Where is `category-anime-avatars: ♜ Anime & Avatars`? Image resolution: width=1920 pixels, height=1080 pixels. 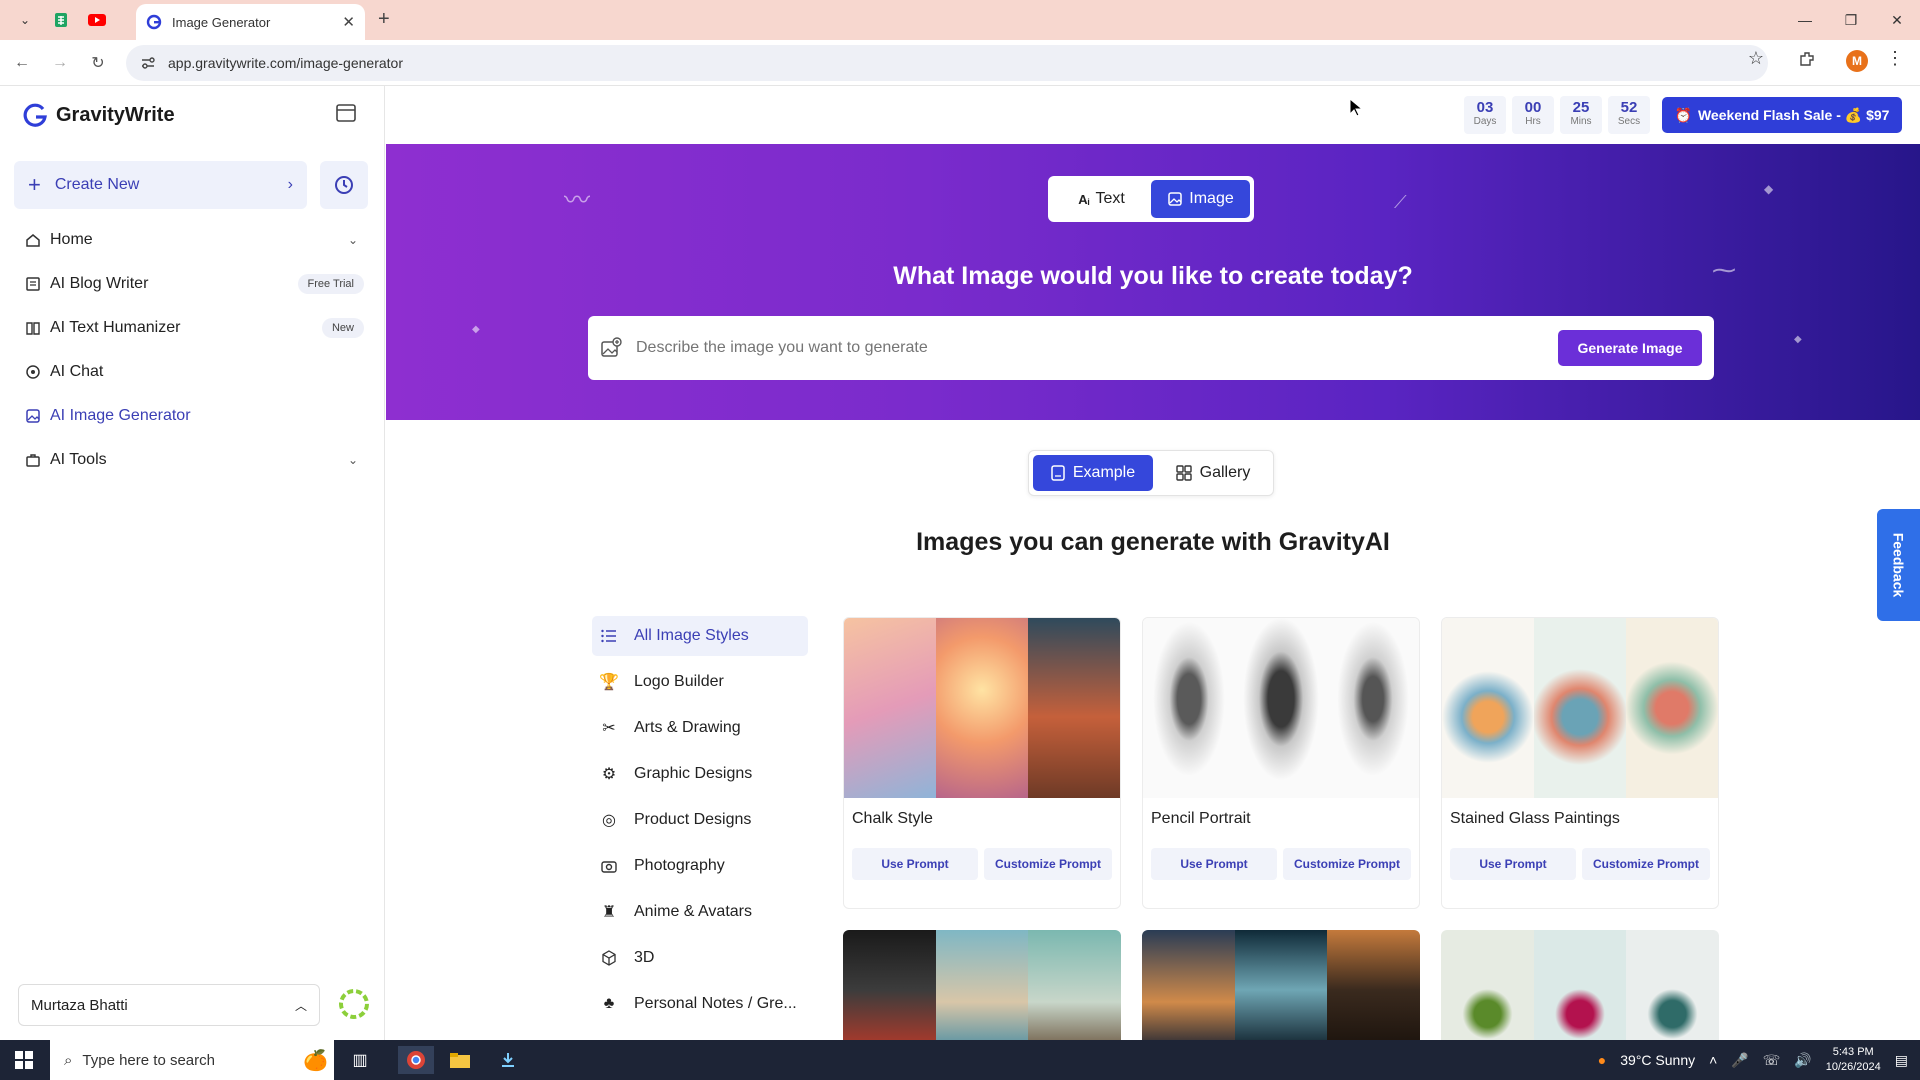 category-anime-avatars: ♜ Anime & Avatars is located at coordinates (700, 912).